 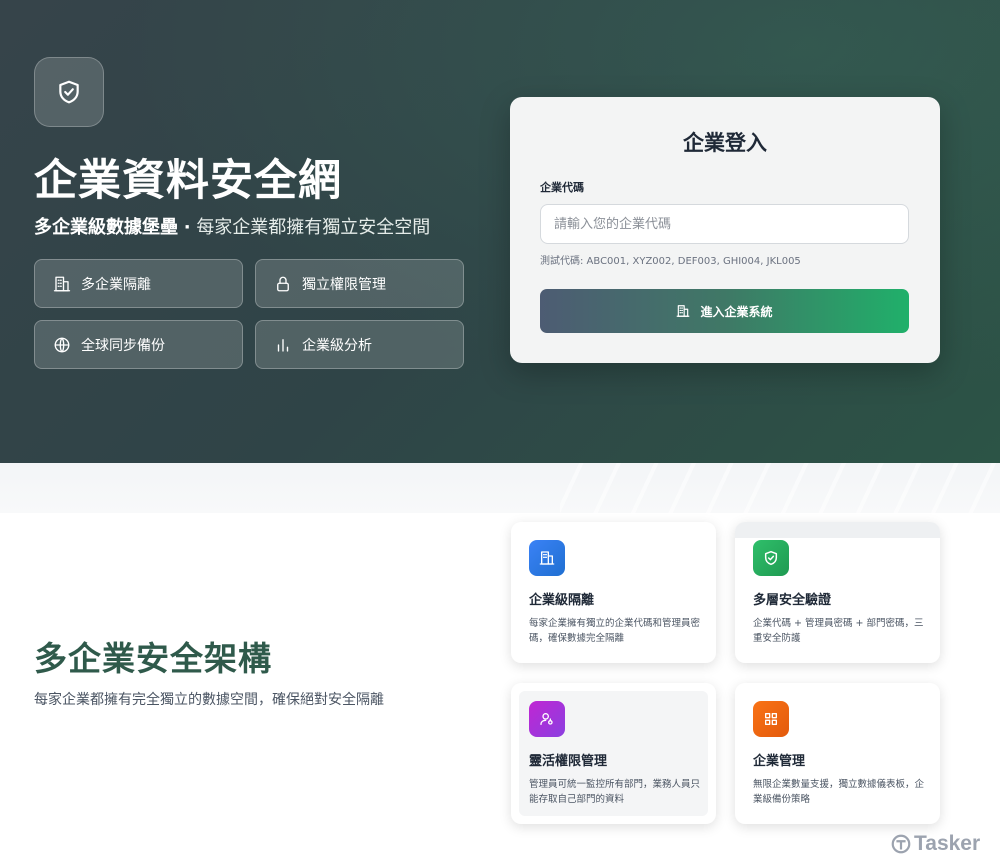 I want to click on hero-title: 企業資料安全網, so click(x=188, y=181).